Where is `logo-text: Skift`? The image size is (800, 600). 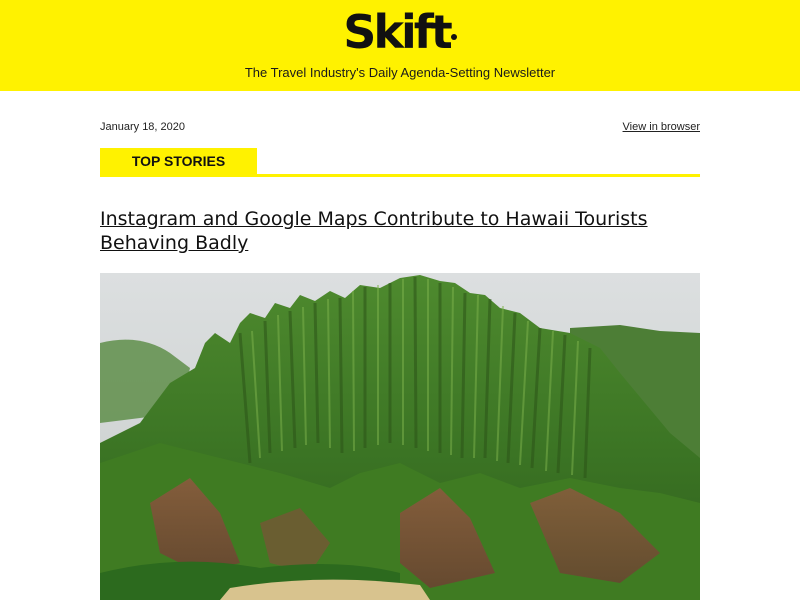
logo-text: Skift is located at coordinates (397, 32).